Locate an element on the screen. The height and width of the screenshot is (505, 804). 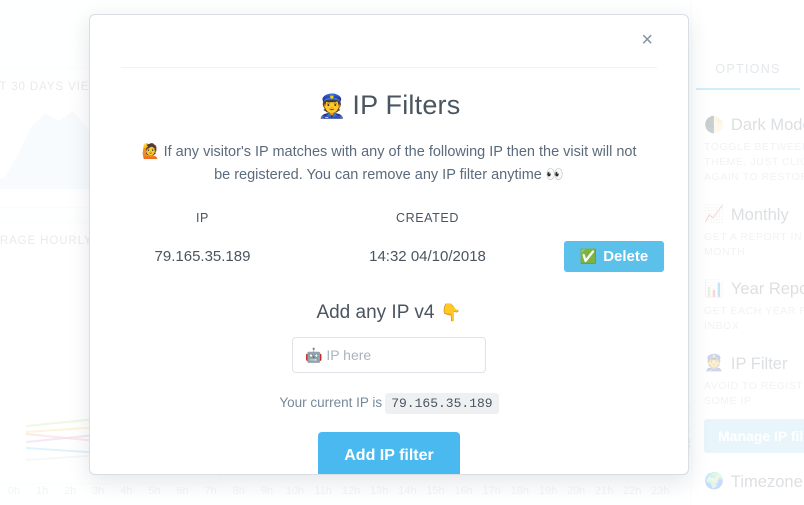
add-ip-label: Add any IP v4 👇 is located at coordinates (389, 313).